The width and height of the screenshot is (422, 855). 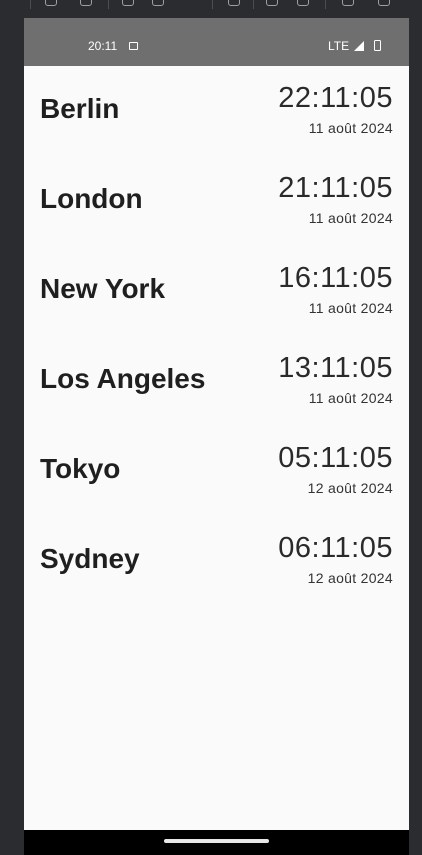 What do you see at coordinates (335, 188) in the screenshot?
I see `clock-time: 21:11:05` at bounding box center [335, 188].